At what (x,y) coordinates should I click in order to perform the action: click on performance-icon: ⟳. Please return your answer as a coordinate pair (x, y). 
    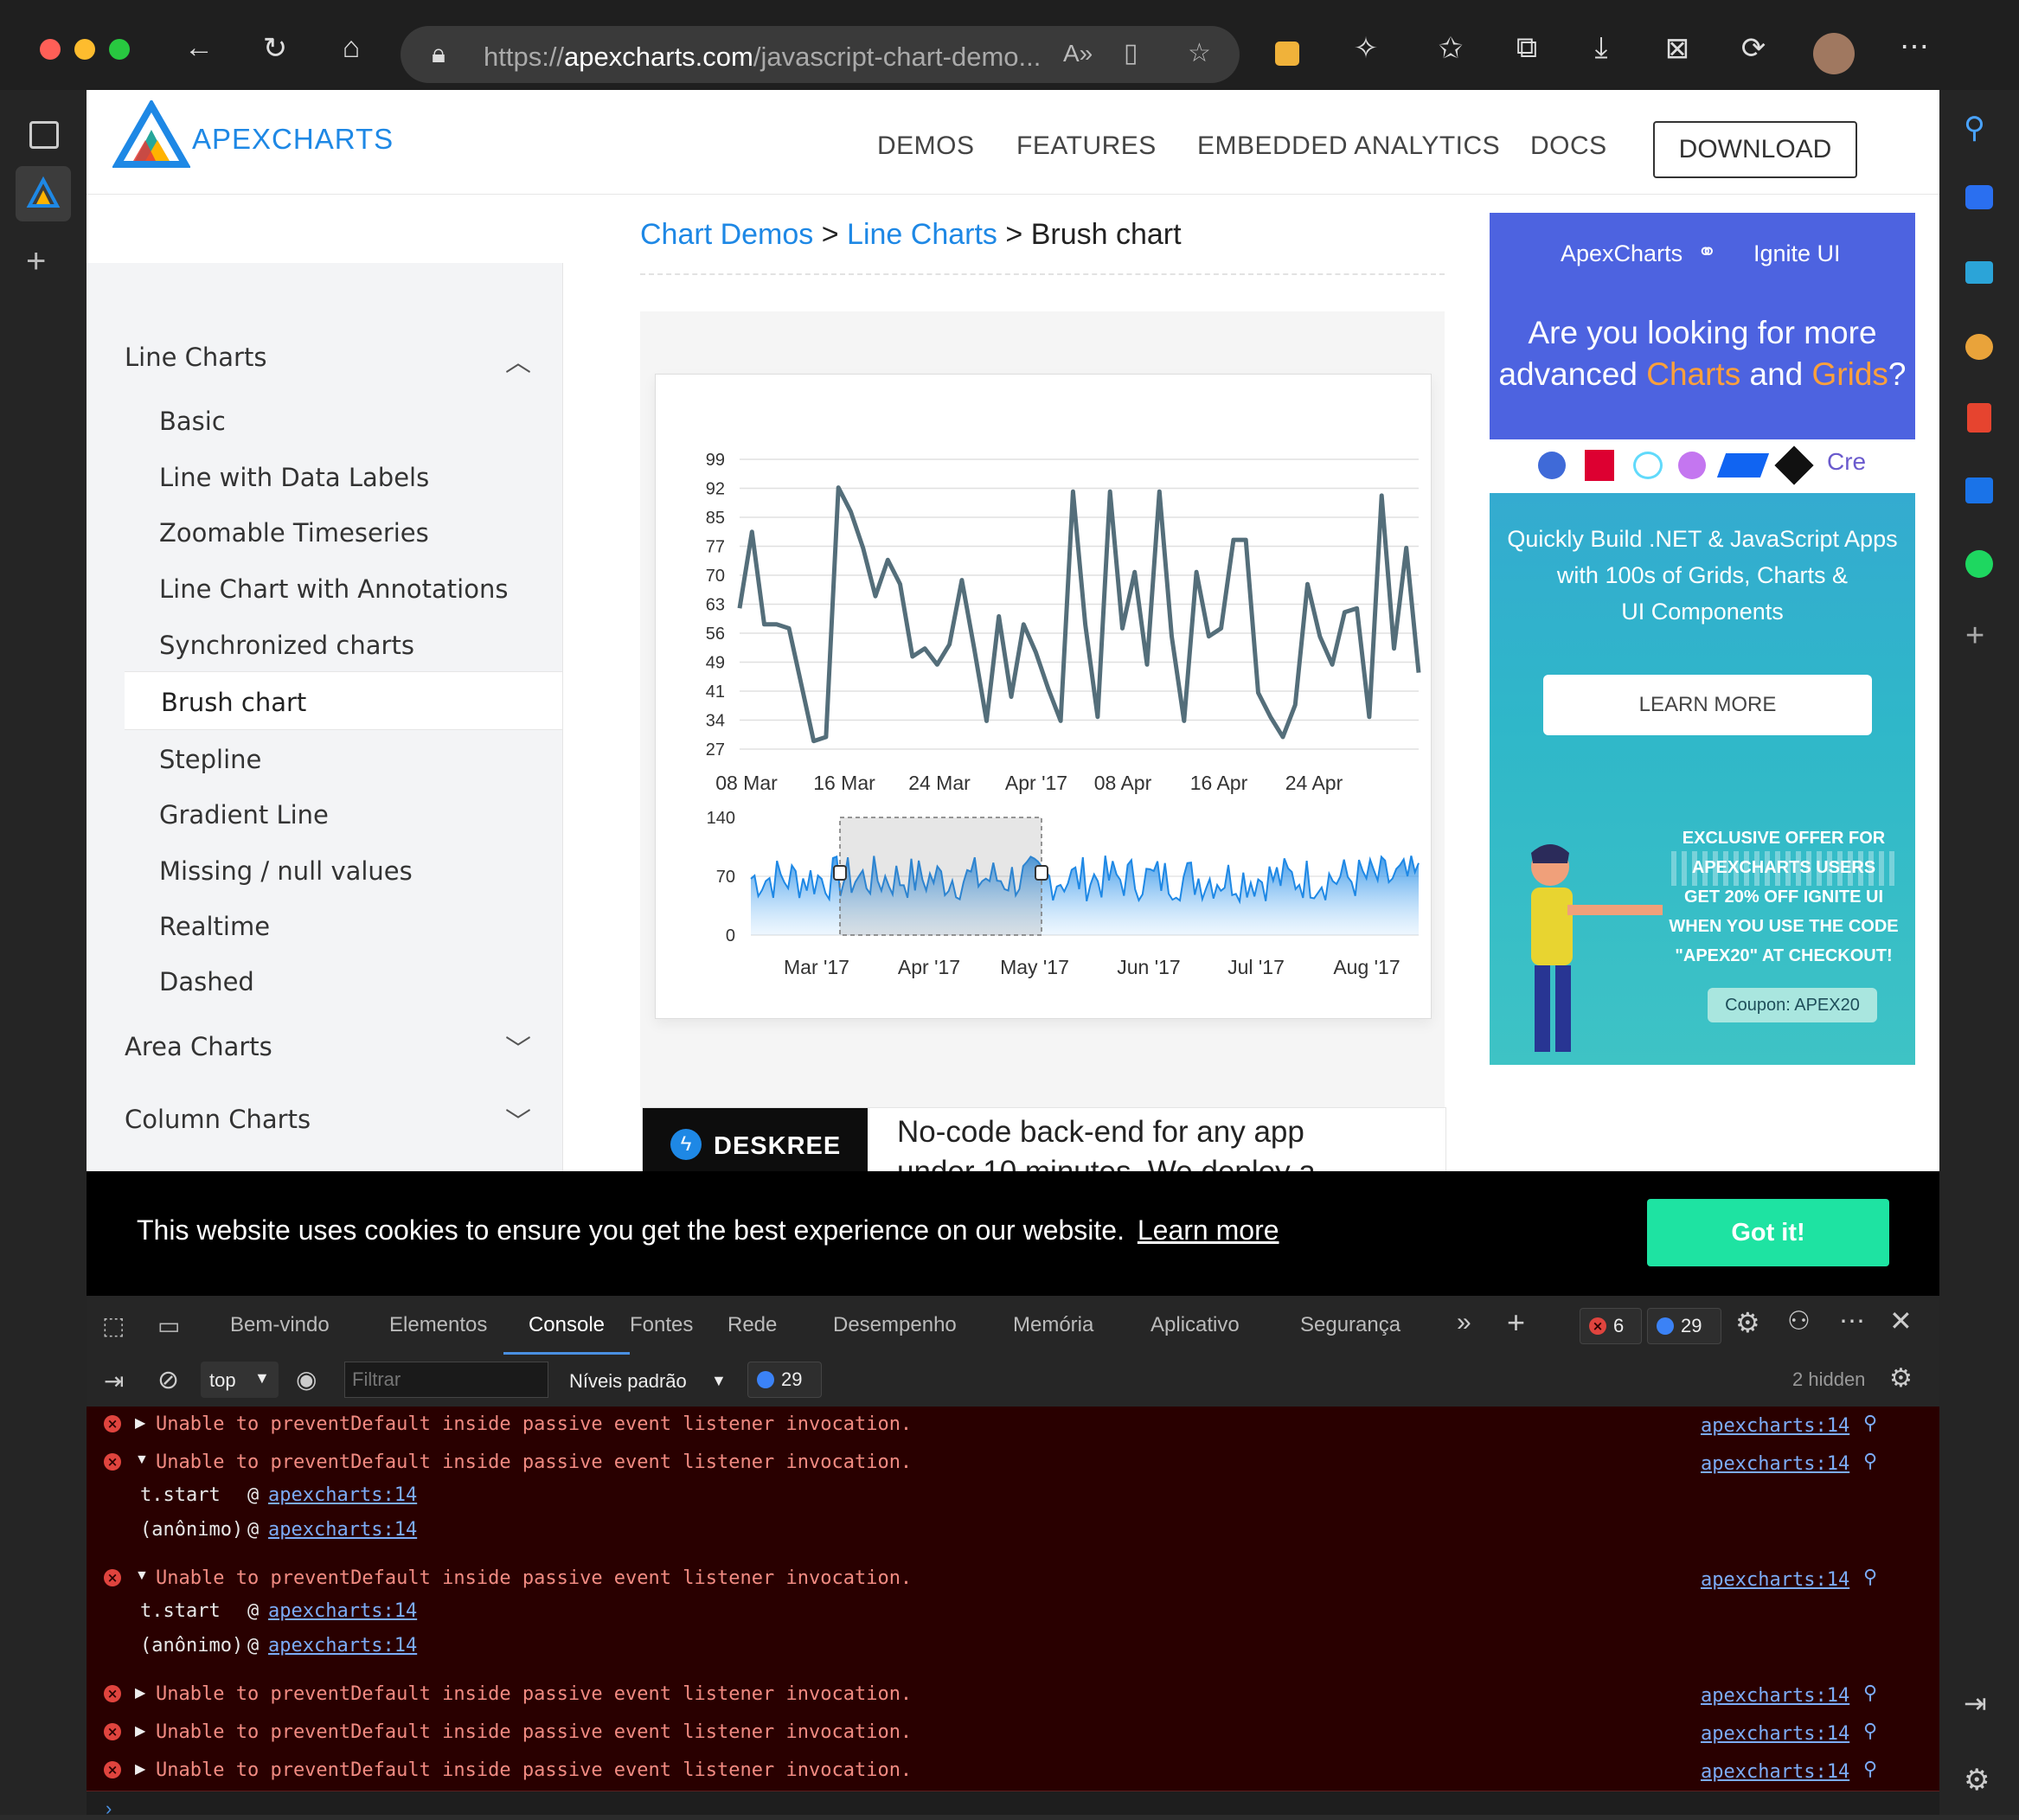
    Looking at the image, I should click on (1753, 48).